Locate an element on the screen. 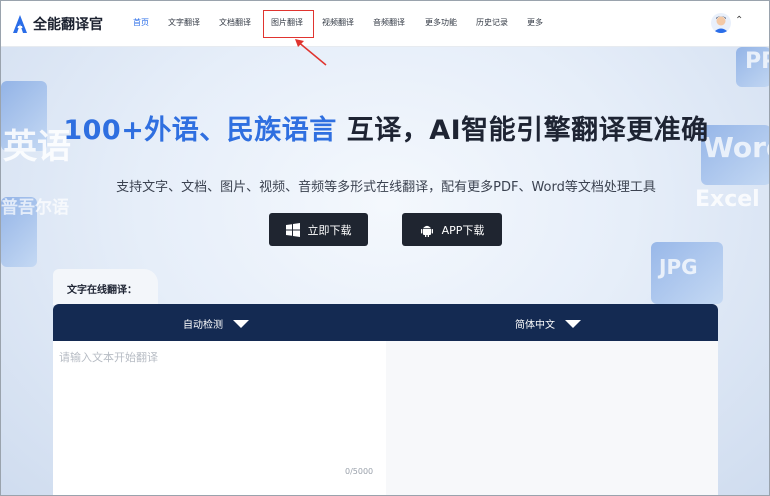 The image size is (770, 496). headline-highlight: 100+外语、民族语言 is located at coordinates (200, 130).